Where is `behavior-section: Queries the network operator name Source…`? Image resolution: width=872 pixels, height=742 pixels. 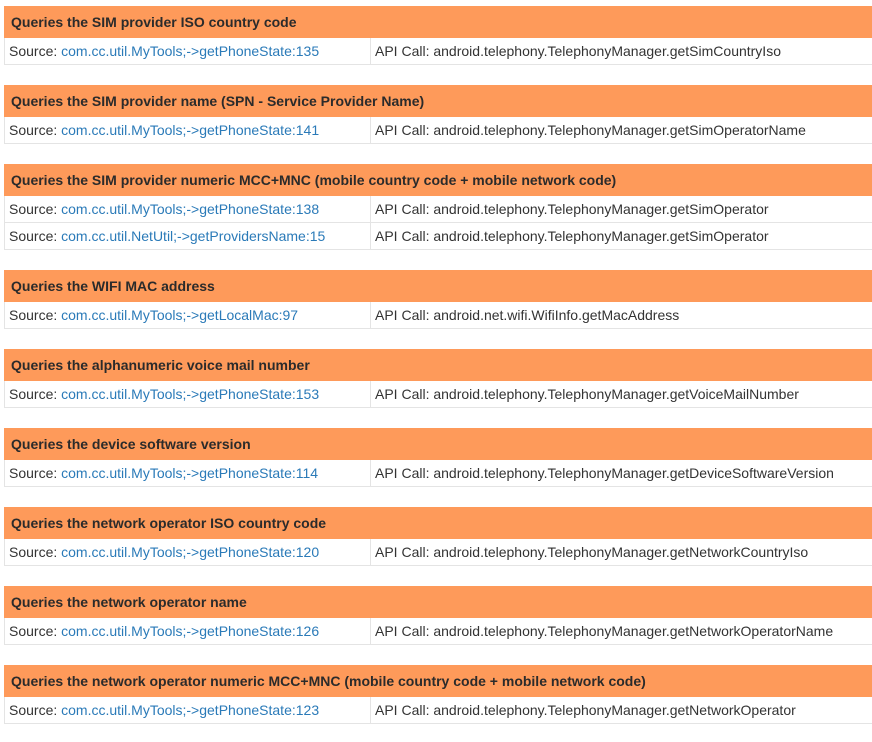 behavior-section: Queries the network operator name Source… is located at coordinates (438, 615).